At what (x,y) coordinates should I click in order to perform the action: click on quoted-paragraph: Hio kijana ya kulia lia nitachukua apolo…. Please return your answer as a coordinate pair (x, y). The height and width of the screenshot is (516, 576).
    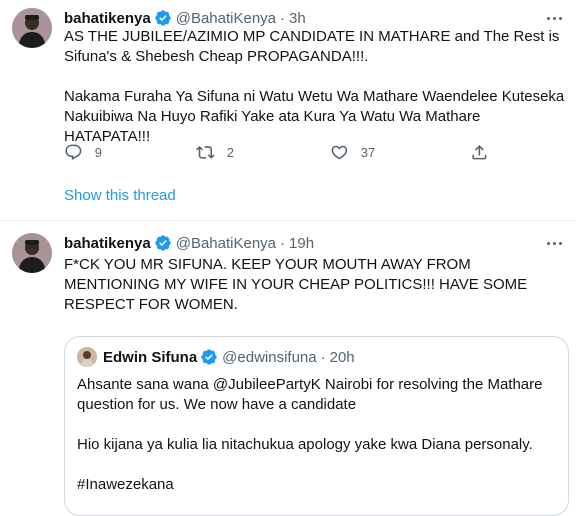
    Looking at the image, I should click on (305, 444).